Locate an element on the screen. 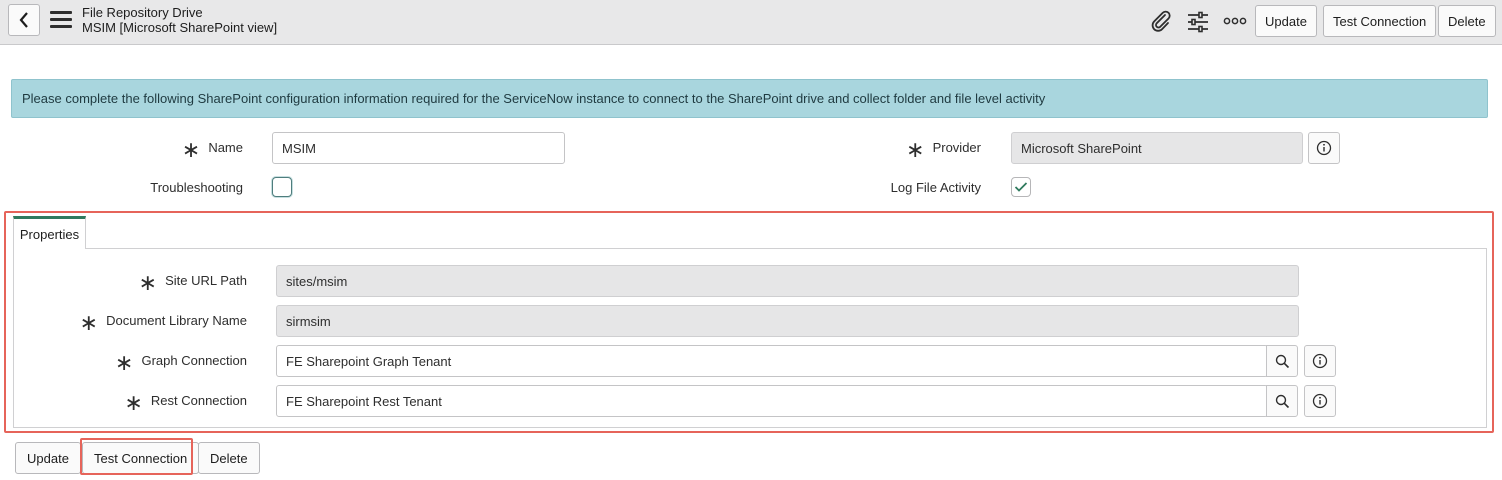  header-delete-button: Delete is located at coordinates (1467, 21).